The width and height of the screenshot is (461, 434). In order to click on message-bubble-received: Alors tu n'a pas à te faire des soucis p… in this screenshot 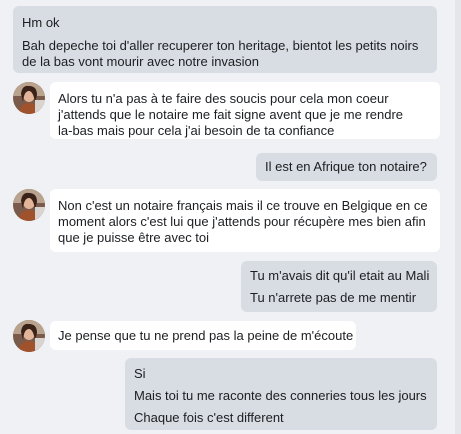, I will do `click(245, 110)`.